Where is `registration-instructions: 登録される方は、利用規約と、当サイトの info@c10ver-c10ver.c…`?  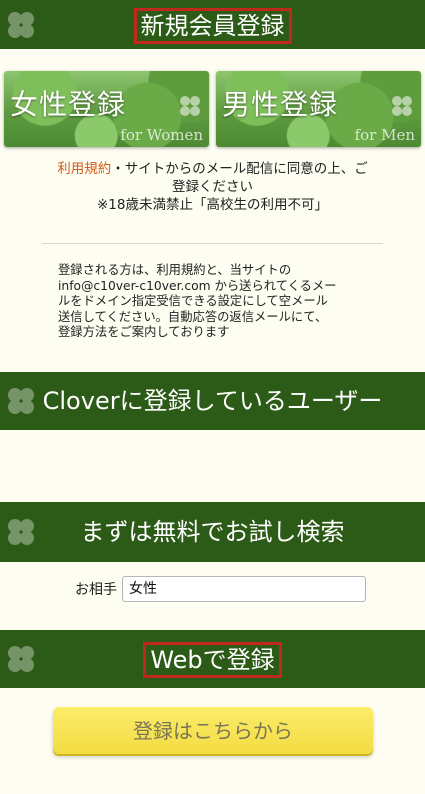
registration-instructions: 登録される方は、利用規約と、当サイトの info@c10ver-c10ver.c… is located at coordinates (218, 302).